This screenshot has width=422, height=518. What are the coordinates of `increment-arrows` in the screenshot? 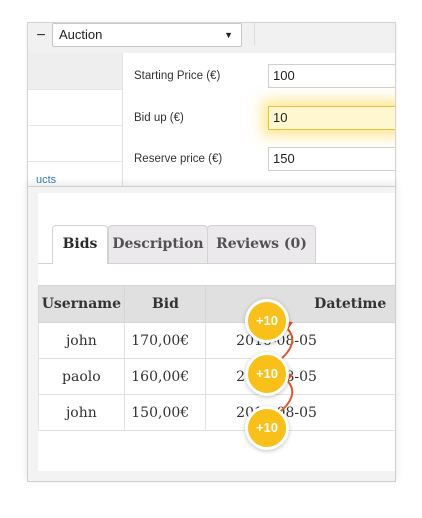 It's located at (284, 366).